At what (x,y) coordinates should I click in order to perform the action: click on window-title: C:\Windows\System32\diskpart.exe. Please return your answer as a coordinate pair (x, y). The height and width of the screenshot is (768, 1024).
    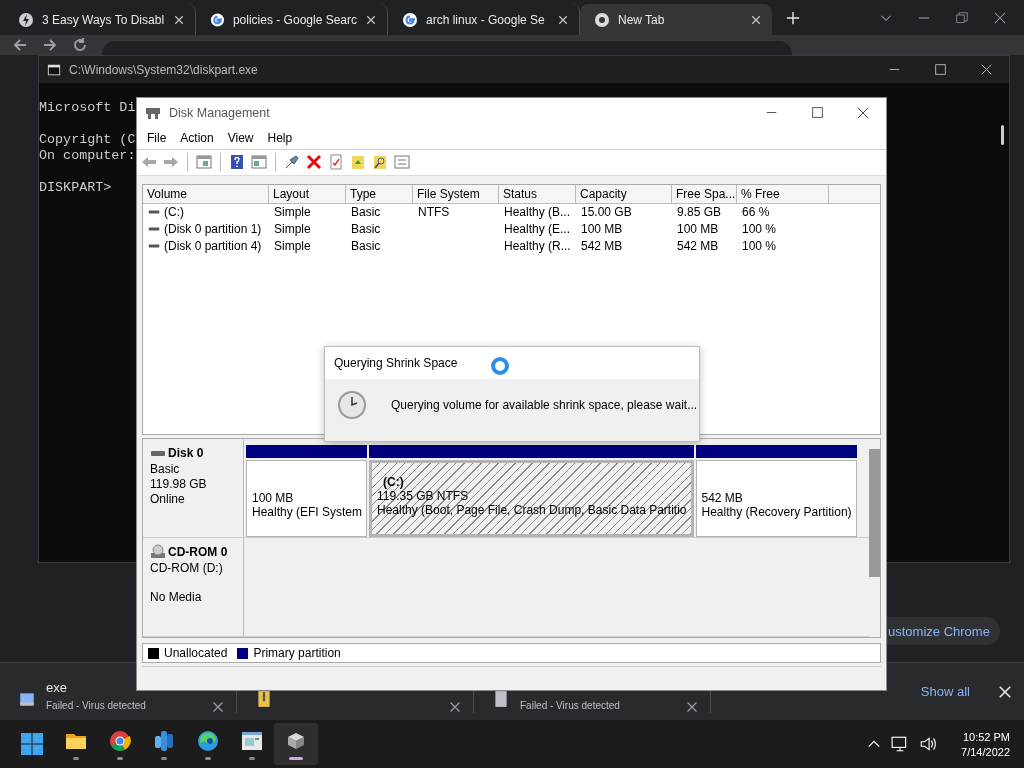
    Looking at the image, I should click on (163, 69).